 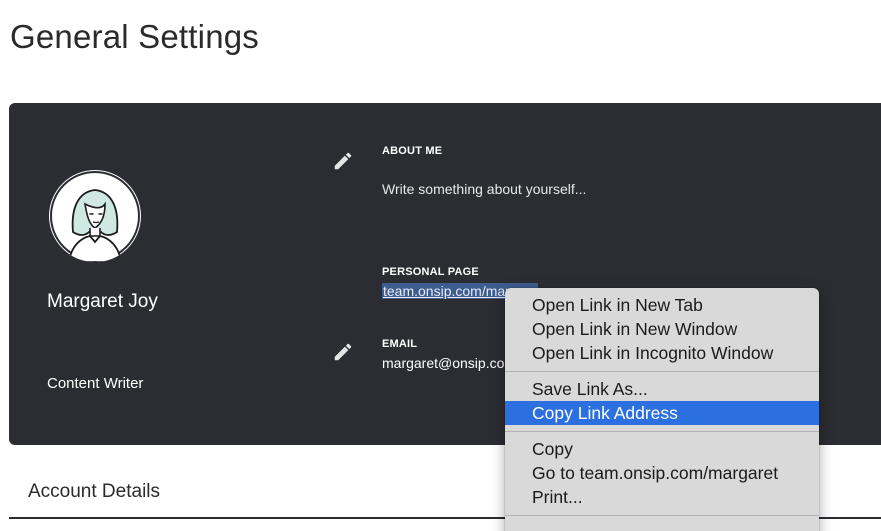 I want to click on avatar-illustration-icon, so click(x=95, y=216).